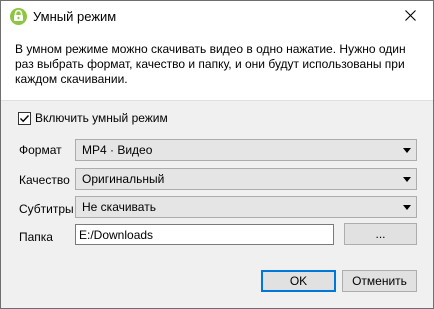 The width and height of the screenshot is (434, 309). Describe the element at coordinates (123, 179) in the screenshot. I see `quality-value: Оригинальный` at that location.